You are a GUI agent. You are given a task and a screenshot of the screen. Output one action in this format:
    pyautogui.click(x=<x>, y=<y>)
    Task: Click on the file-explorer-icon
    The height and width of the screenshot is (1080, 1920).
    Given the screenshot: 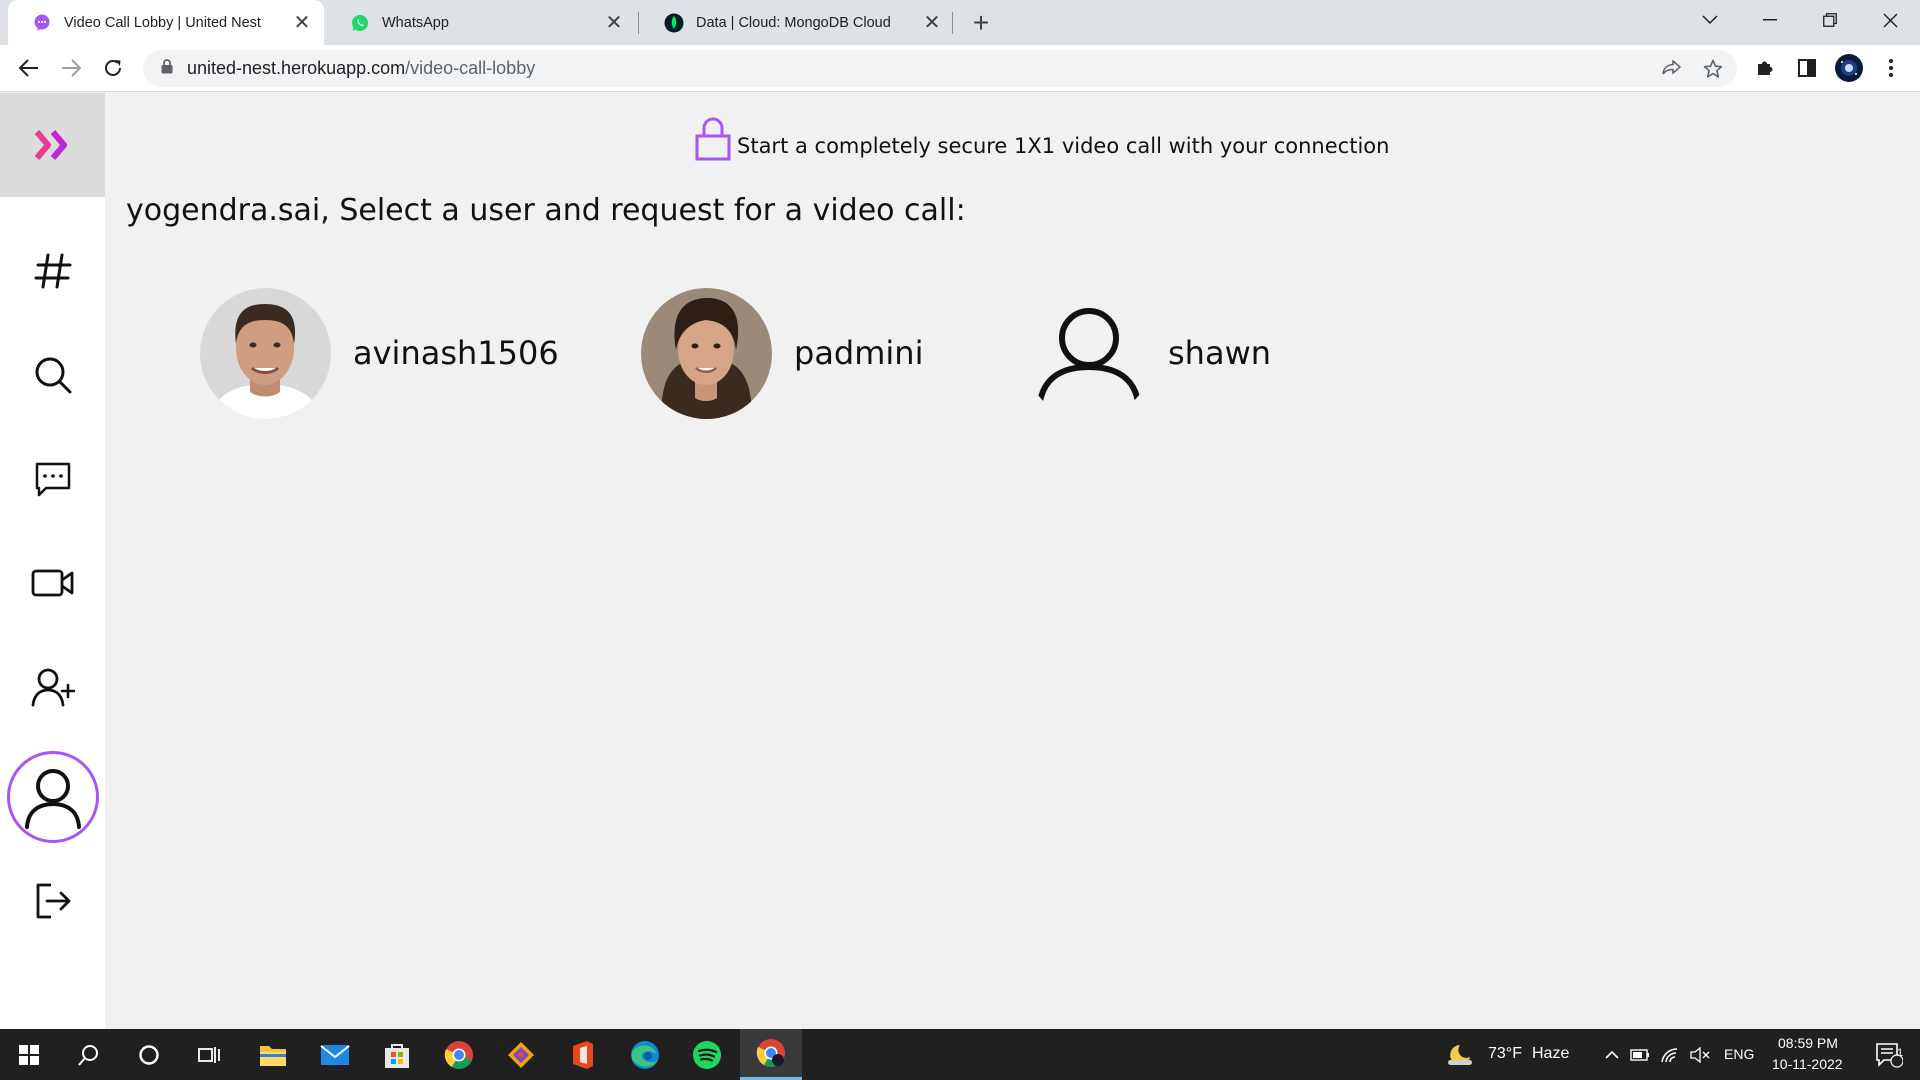 What is the action you would take?
    pyautogui.click(x=273, y=1054)
    